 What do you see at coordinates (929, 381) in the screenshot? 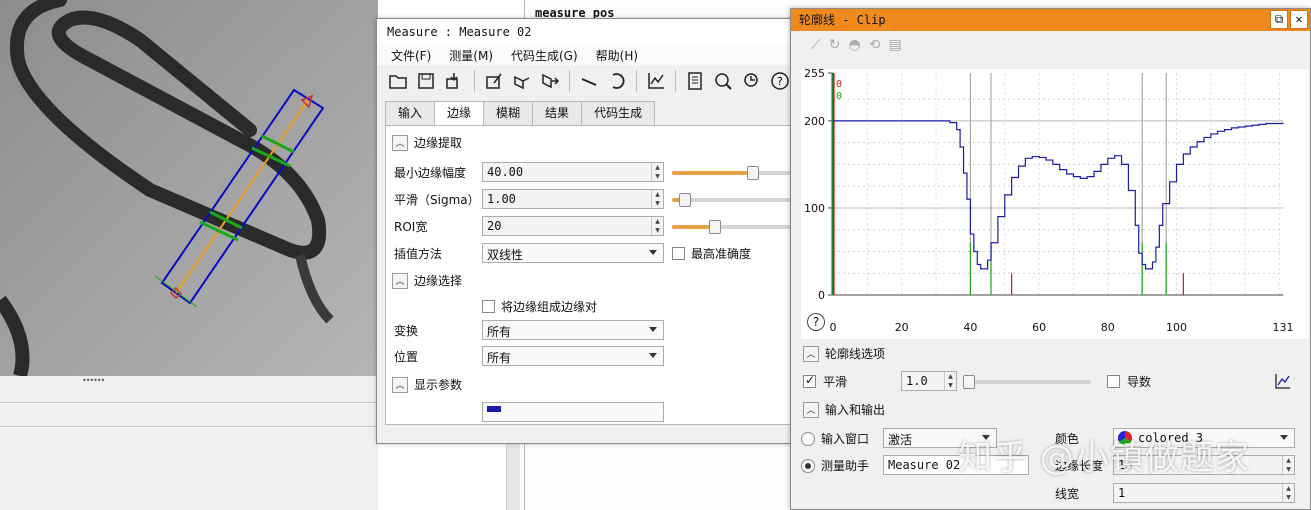
I see `smooth-spinbox: 1.0 ▲ ▼` at bounding box center [929, 381].